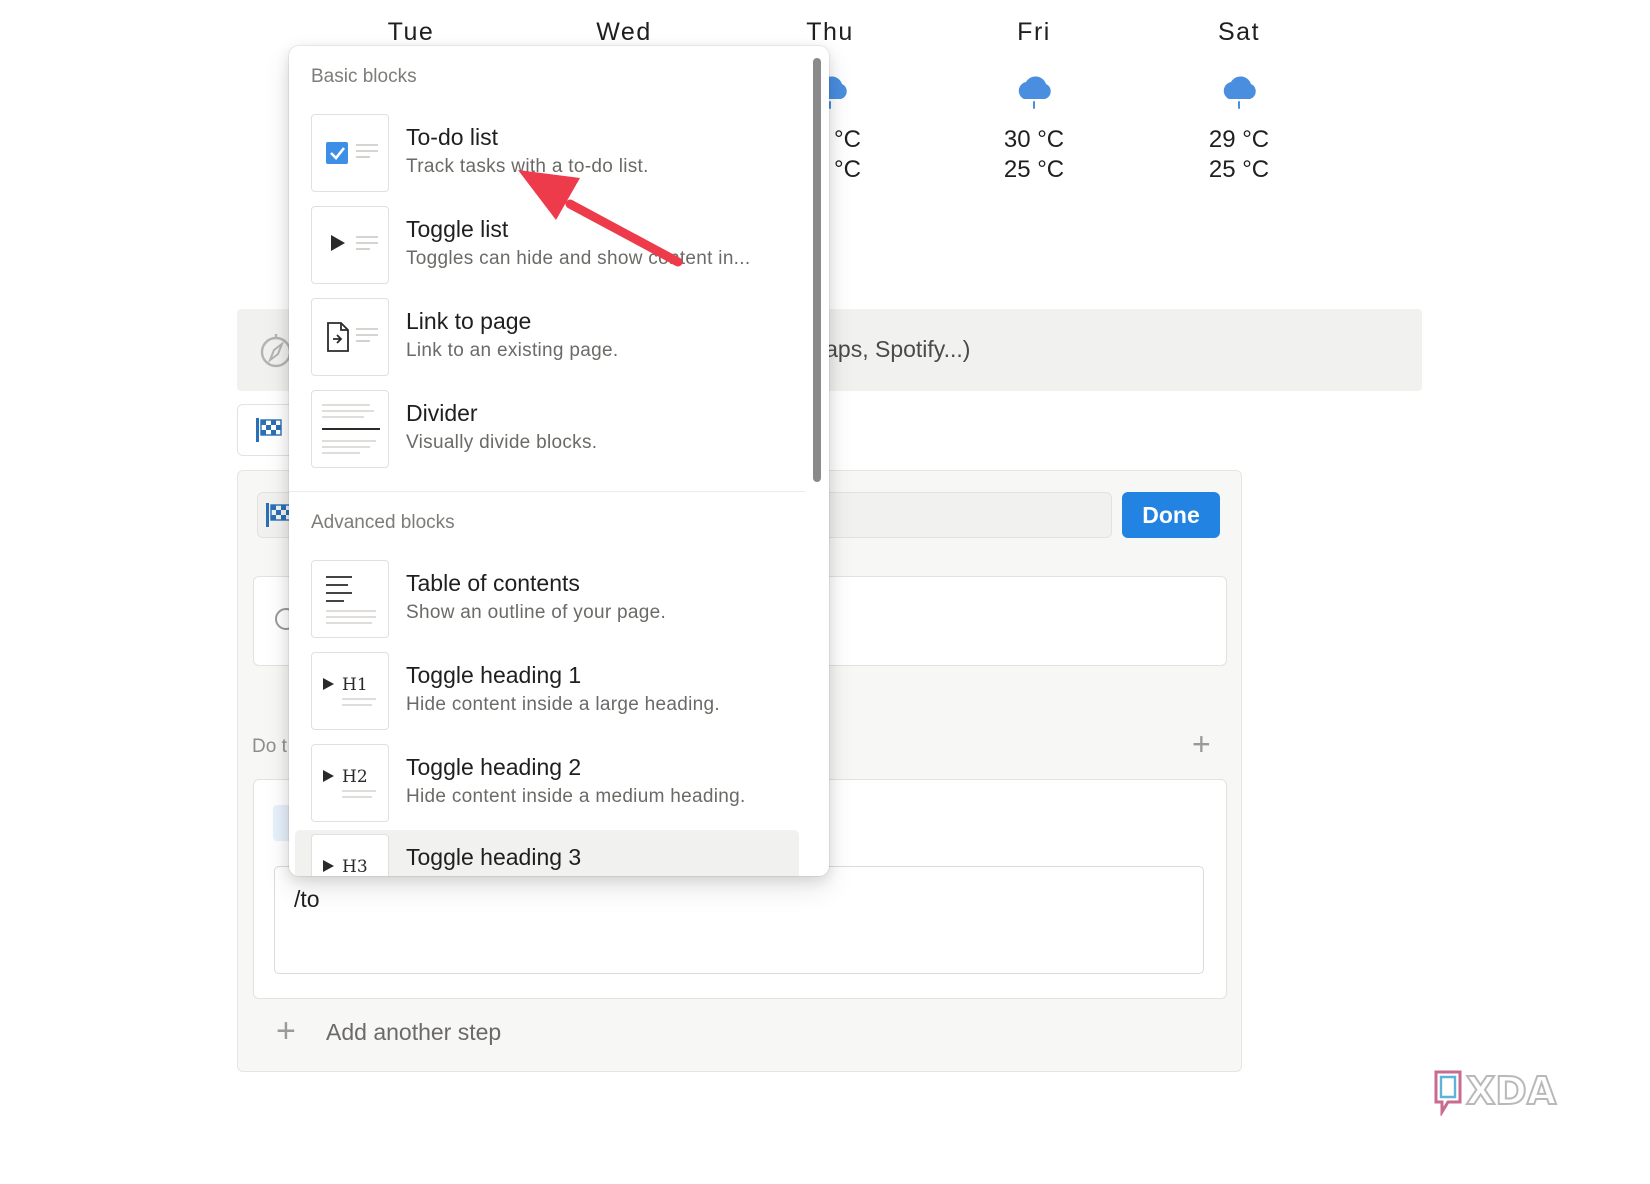  What do you see at coordinates (895, 349) in the screenshot?
I see `embed-placeholder-text: laps, Spotify...)` at bounding box center [895, 349].